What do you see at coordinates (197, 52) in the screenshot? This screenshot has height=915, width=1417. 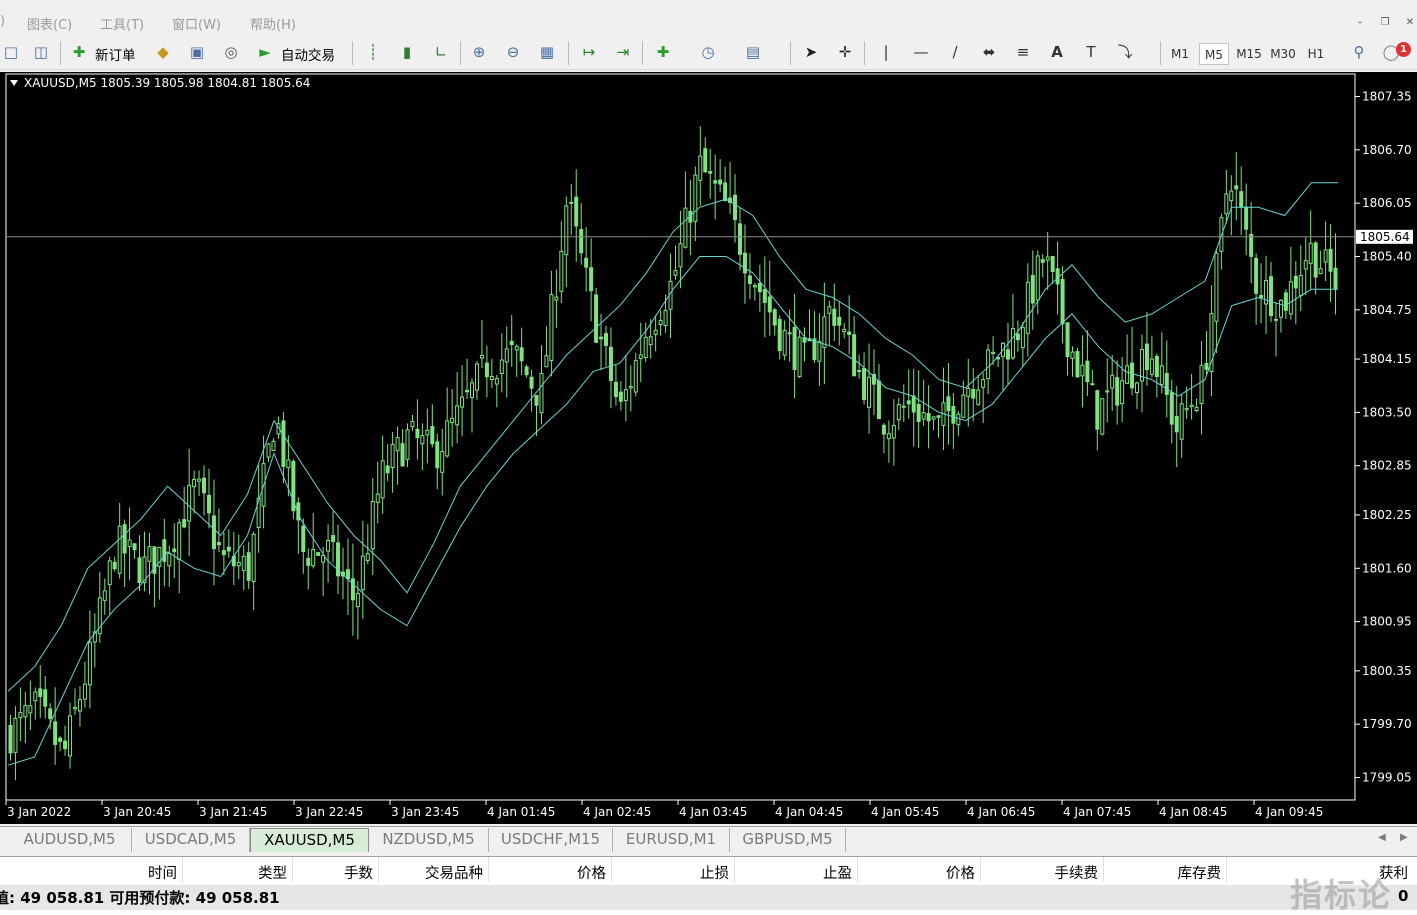 I see `navigator-icon: ▣` at bounding box center [197, 52].